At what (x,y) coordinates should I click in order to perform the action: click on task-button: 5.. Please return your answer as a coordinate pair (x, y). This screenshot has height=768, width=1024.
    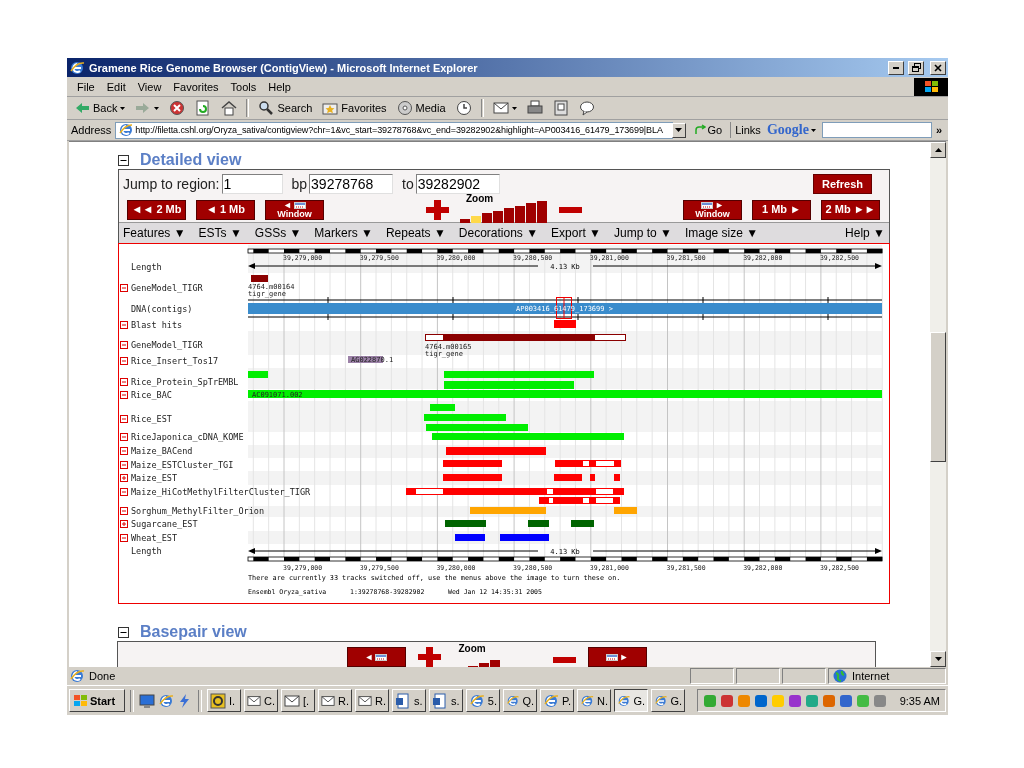
    Looking at the image, I should click on (483, 700).